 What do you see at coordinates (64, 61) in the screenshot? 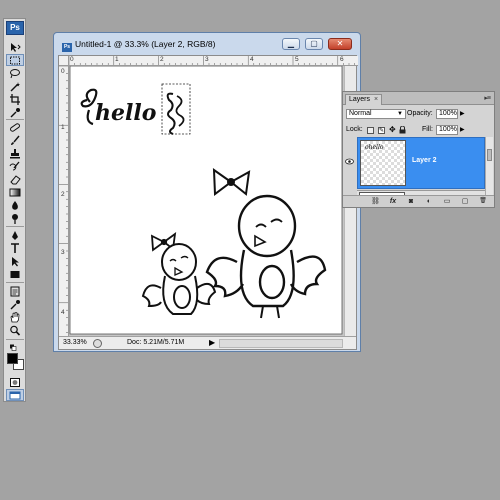
I see `ruler-corner` at bounding box center [64, 61].